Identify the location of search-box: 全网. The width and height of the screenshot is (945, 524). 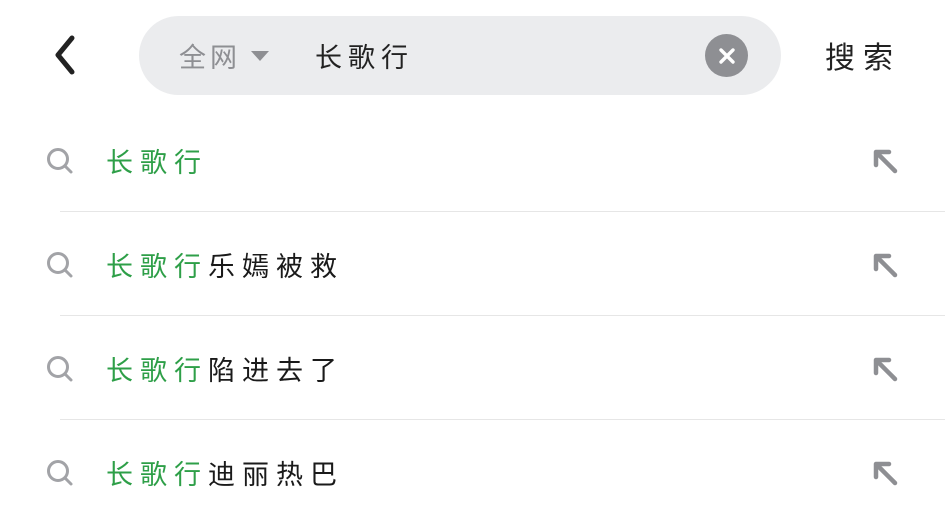
(460, 55).